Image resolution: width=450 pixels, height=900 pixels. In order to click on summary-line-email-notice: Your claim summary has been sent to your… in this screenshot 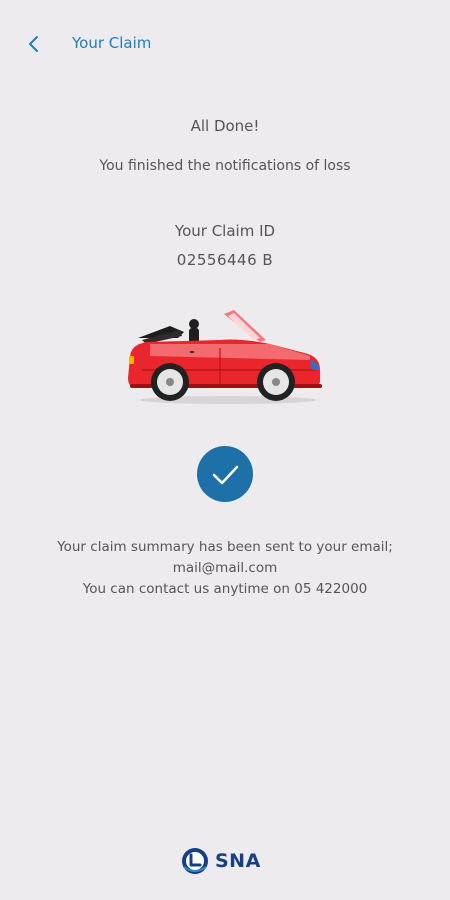, I will do `click(225, 547)`.